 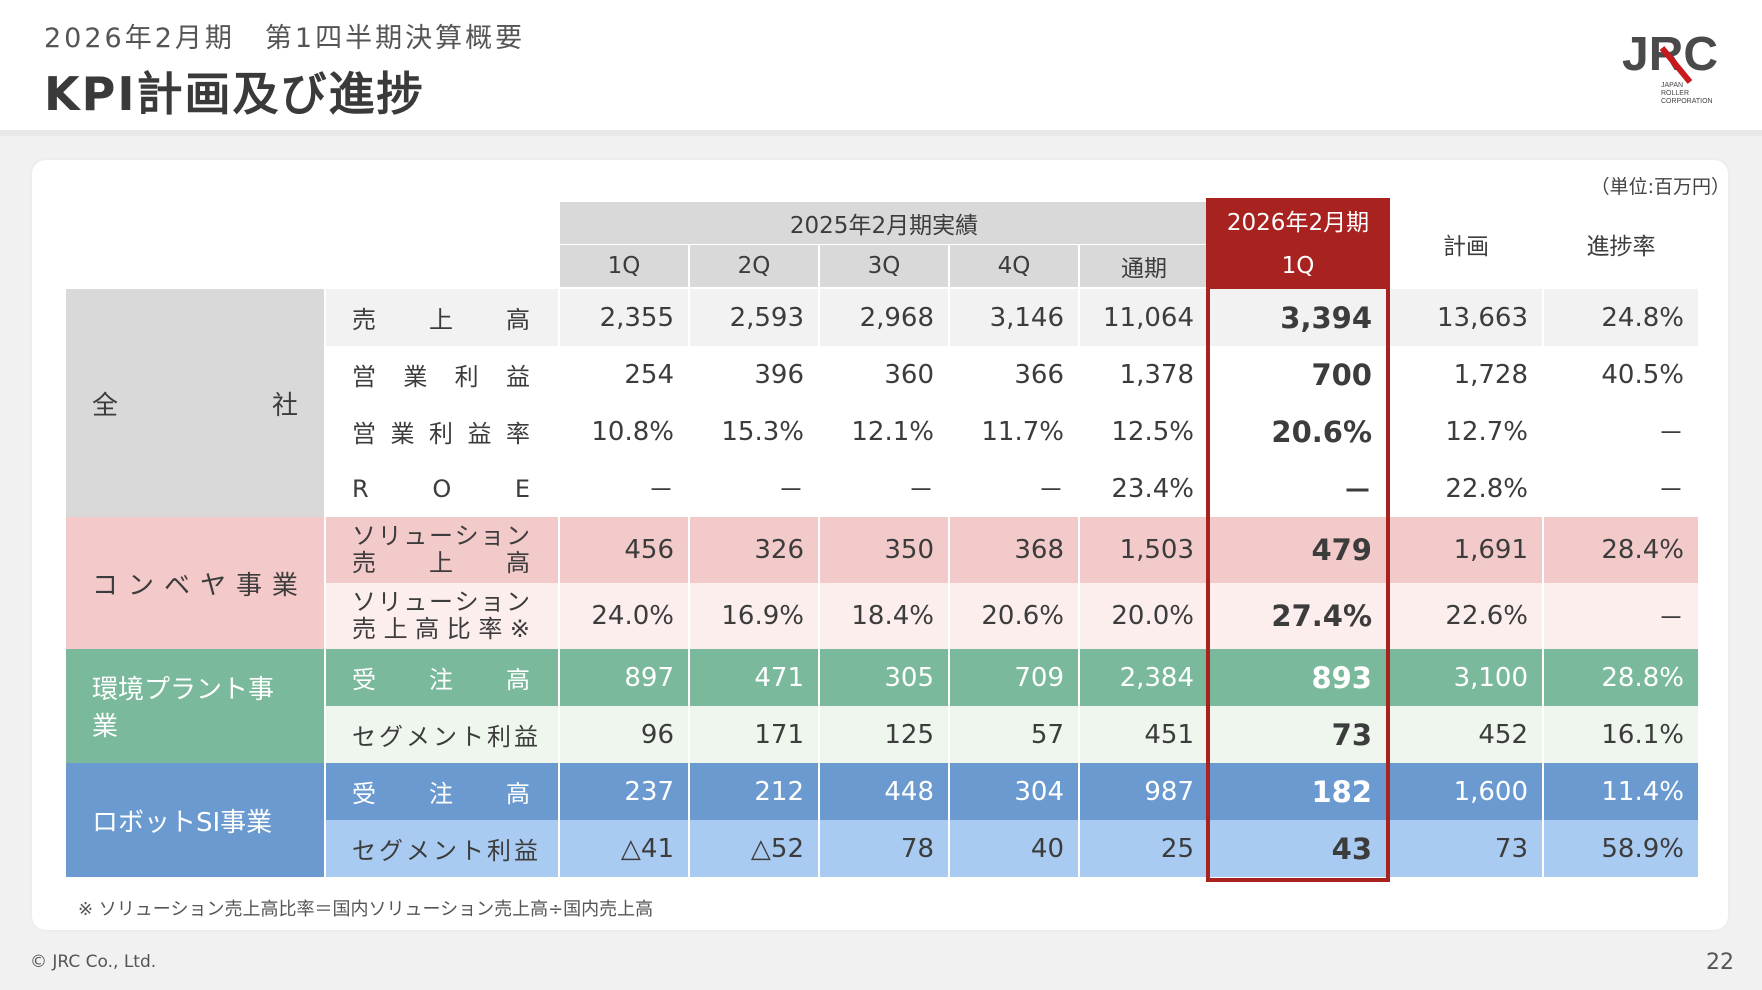 I want to click on value-cell-1Q: 456, so click(x=624, y=550).